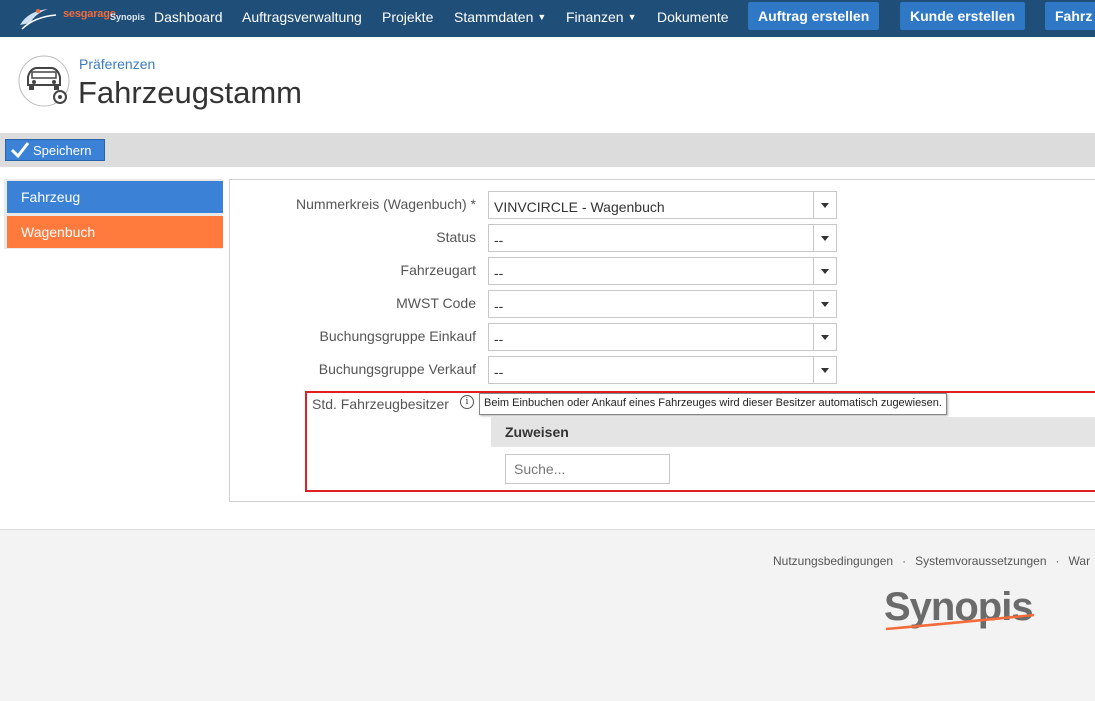 The image size is (1095, 701). What do you see at coordinates (587, 469) in the screenshot?
I see `owner-search-input` at bounding box center [587, 469].